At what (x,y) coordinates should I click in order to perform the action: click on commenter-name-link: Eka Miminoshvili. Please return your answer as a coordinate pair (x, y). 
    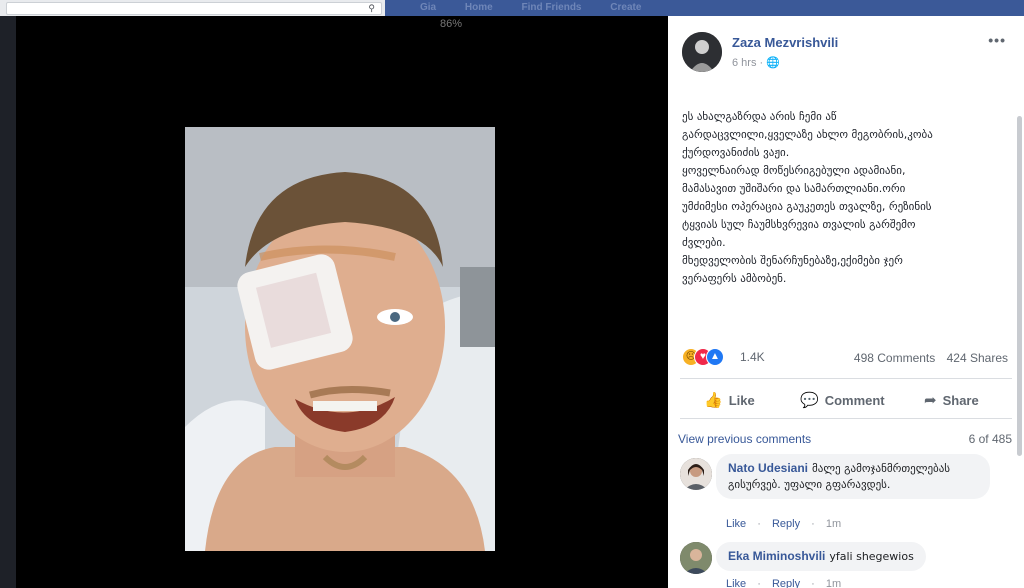
    Looking at the image, I should click on (776, 556).